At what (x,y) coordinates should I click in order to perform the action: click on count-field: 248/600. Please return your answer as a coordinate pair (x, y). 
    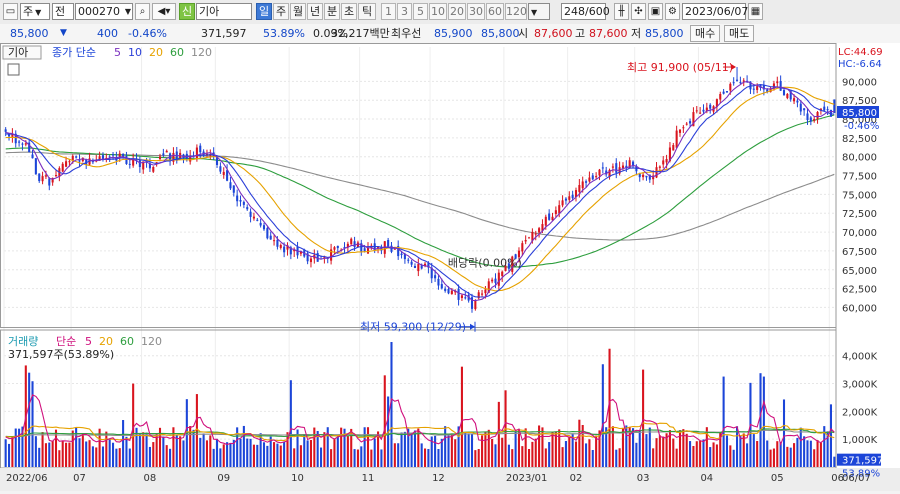
    Looking at the image, I should click on (585, 11).